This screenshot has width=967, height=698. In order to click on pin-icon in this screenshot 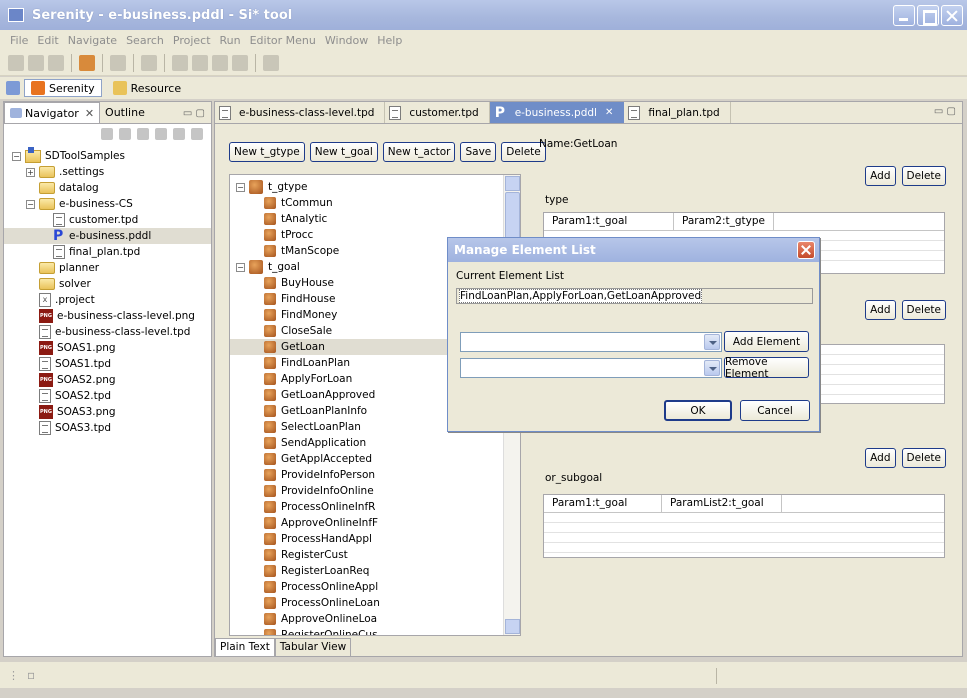, I will do `click(271, 62)`.